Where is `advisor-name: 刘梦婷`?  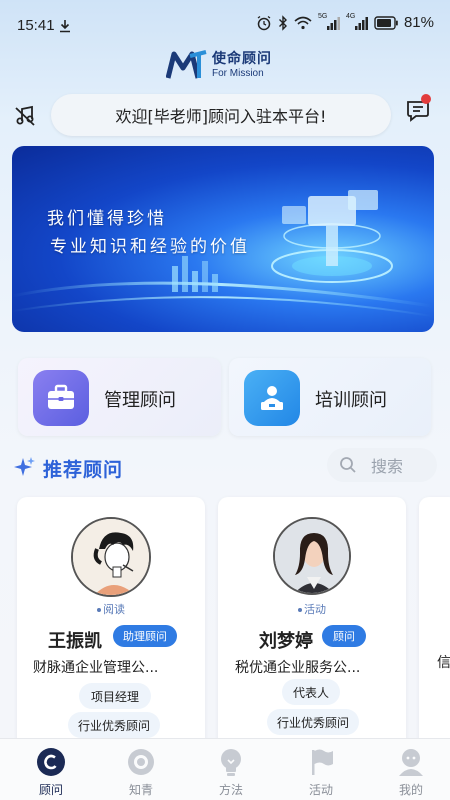 advisor-name: 刘梦婷 is located at coordinates (286, 641).